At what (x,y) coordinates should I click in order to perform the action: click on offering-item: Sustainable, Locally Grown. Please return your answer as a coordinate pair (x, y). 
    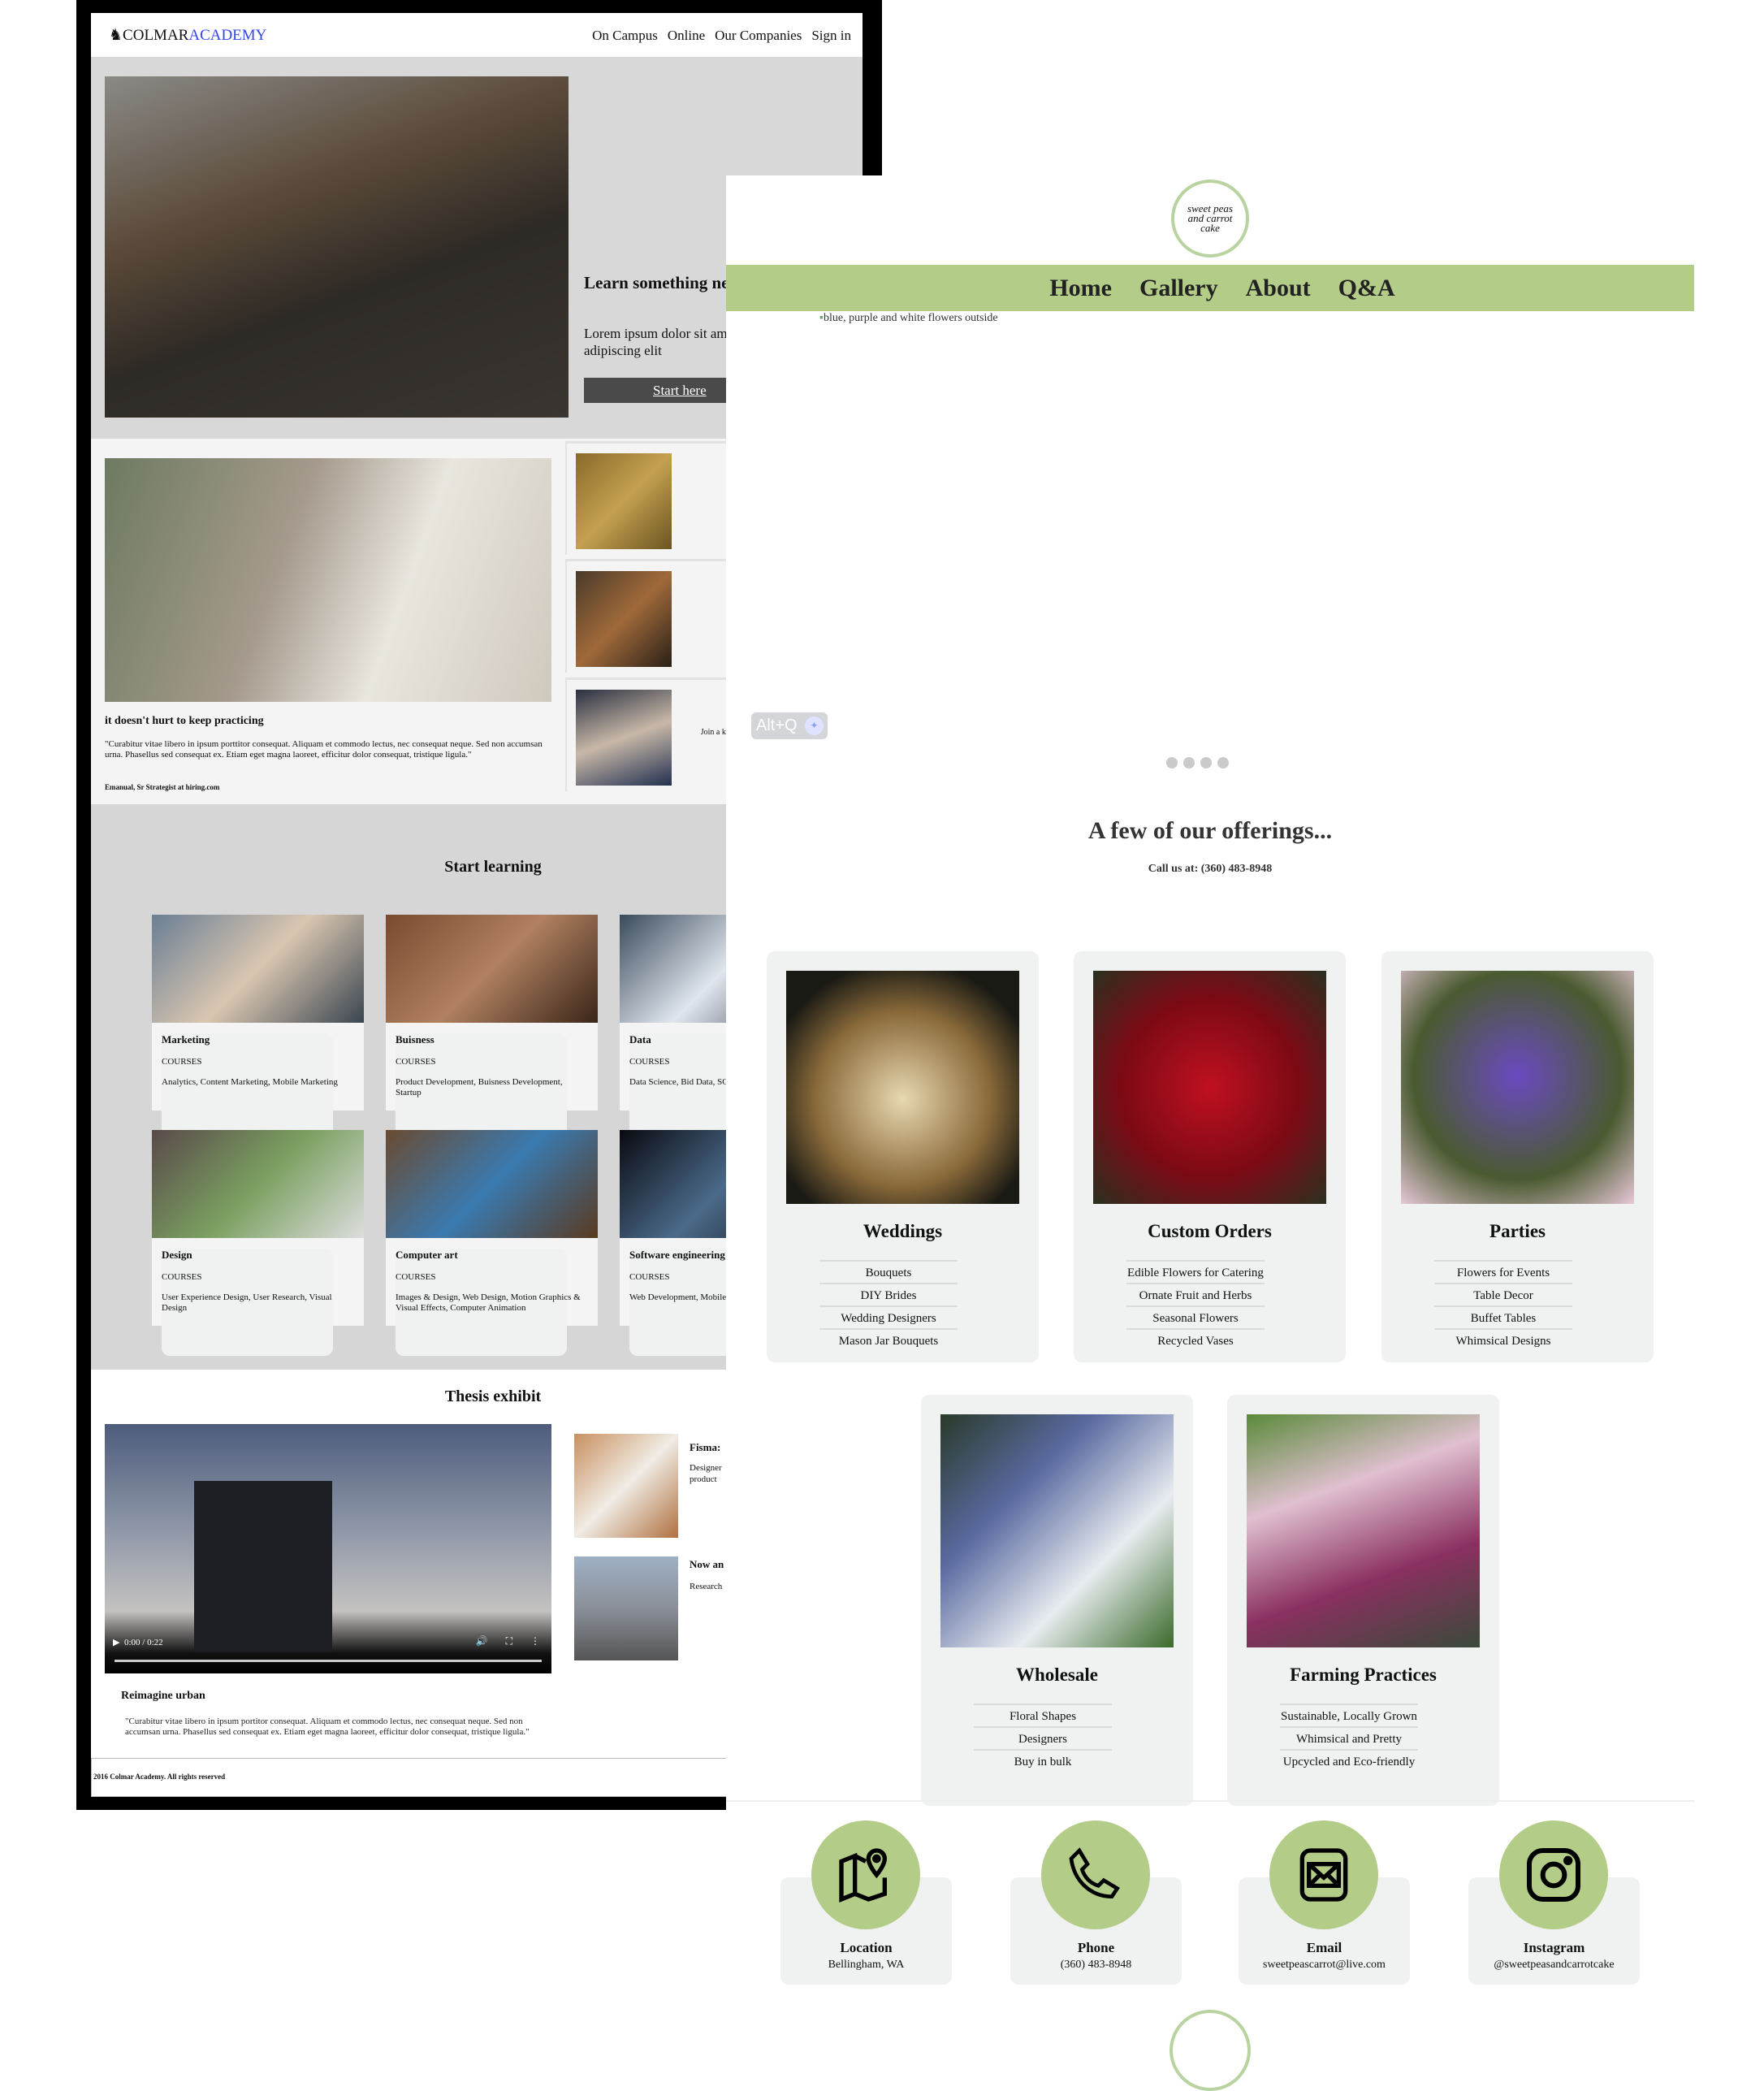
    Looking at the image, I should click on (1349, 1715).